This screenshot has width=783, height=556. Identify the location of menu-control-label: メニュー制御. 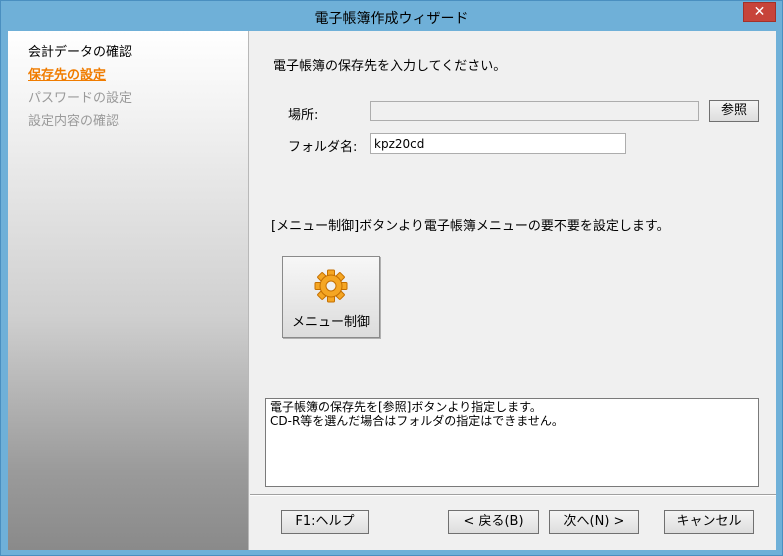
(330, 322).